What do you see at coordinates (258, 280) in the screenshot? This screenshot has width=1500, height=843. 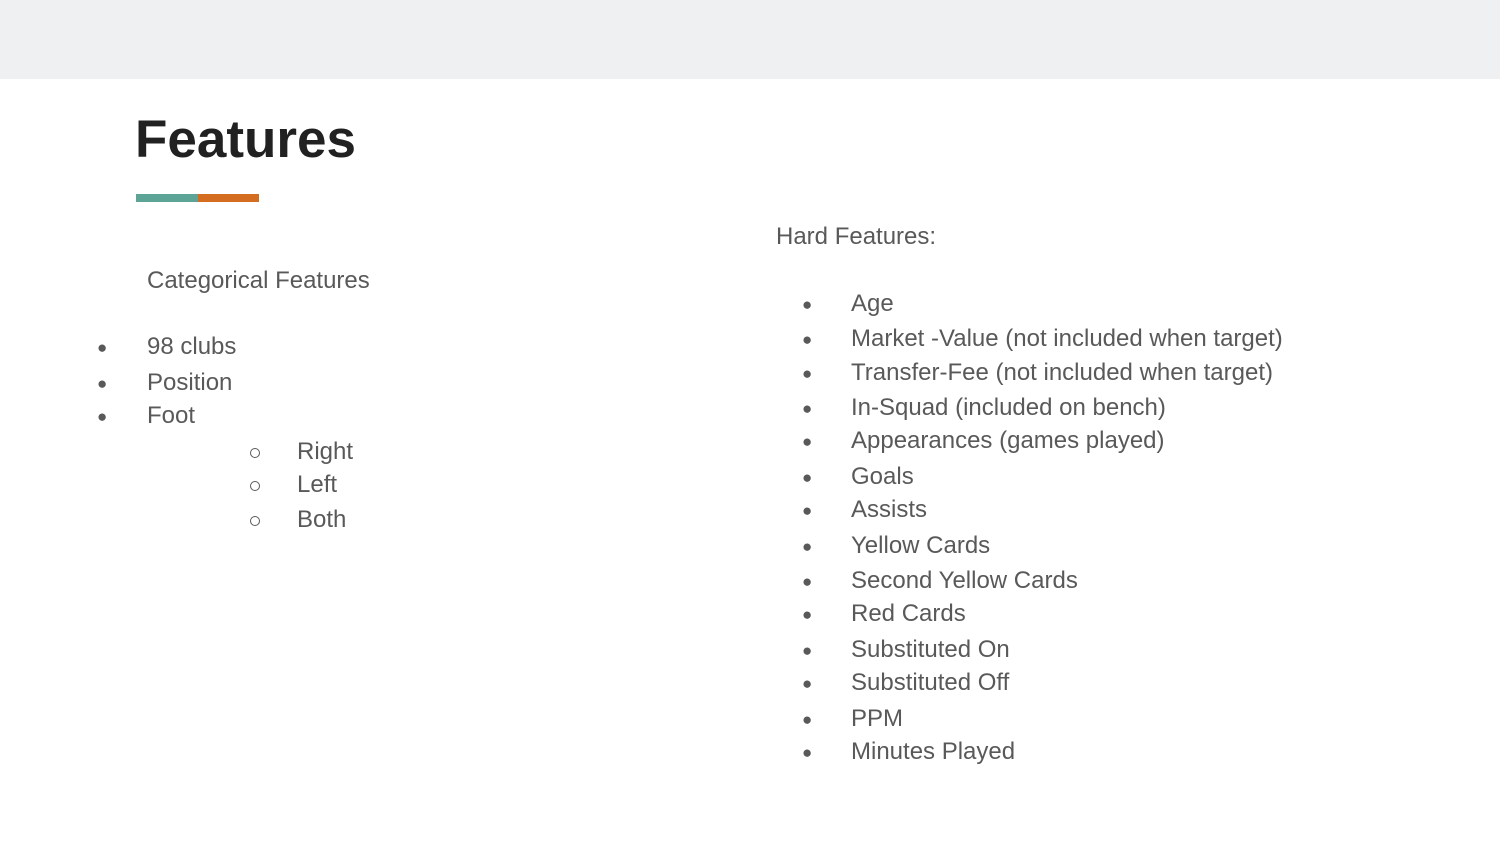 I see `categorical-features-heading: Categorical Features` at bounding box center [258, 280].